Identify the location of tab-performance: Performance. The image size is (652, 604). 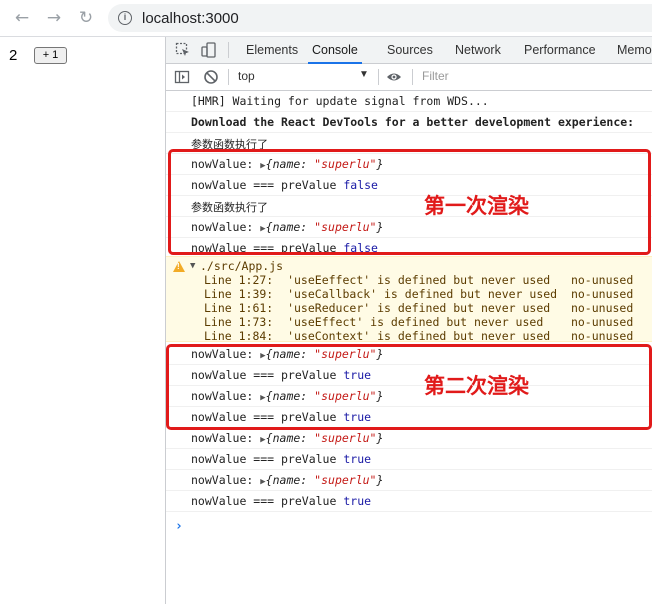
(560, 50).